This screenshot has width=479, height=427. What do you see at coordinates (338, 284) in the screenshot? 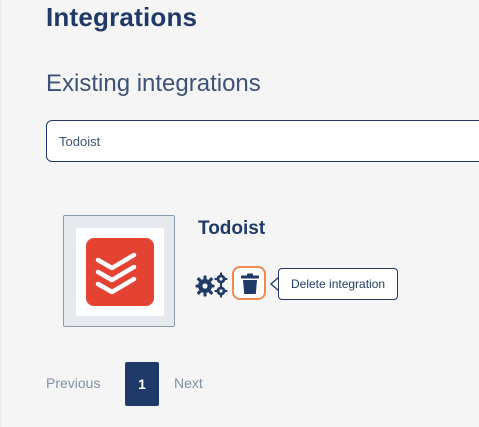
I see `delete-tooltip: Delete integration` at bounding box center [338, 284].